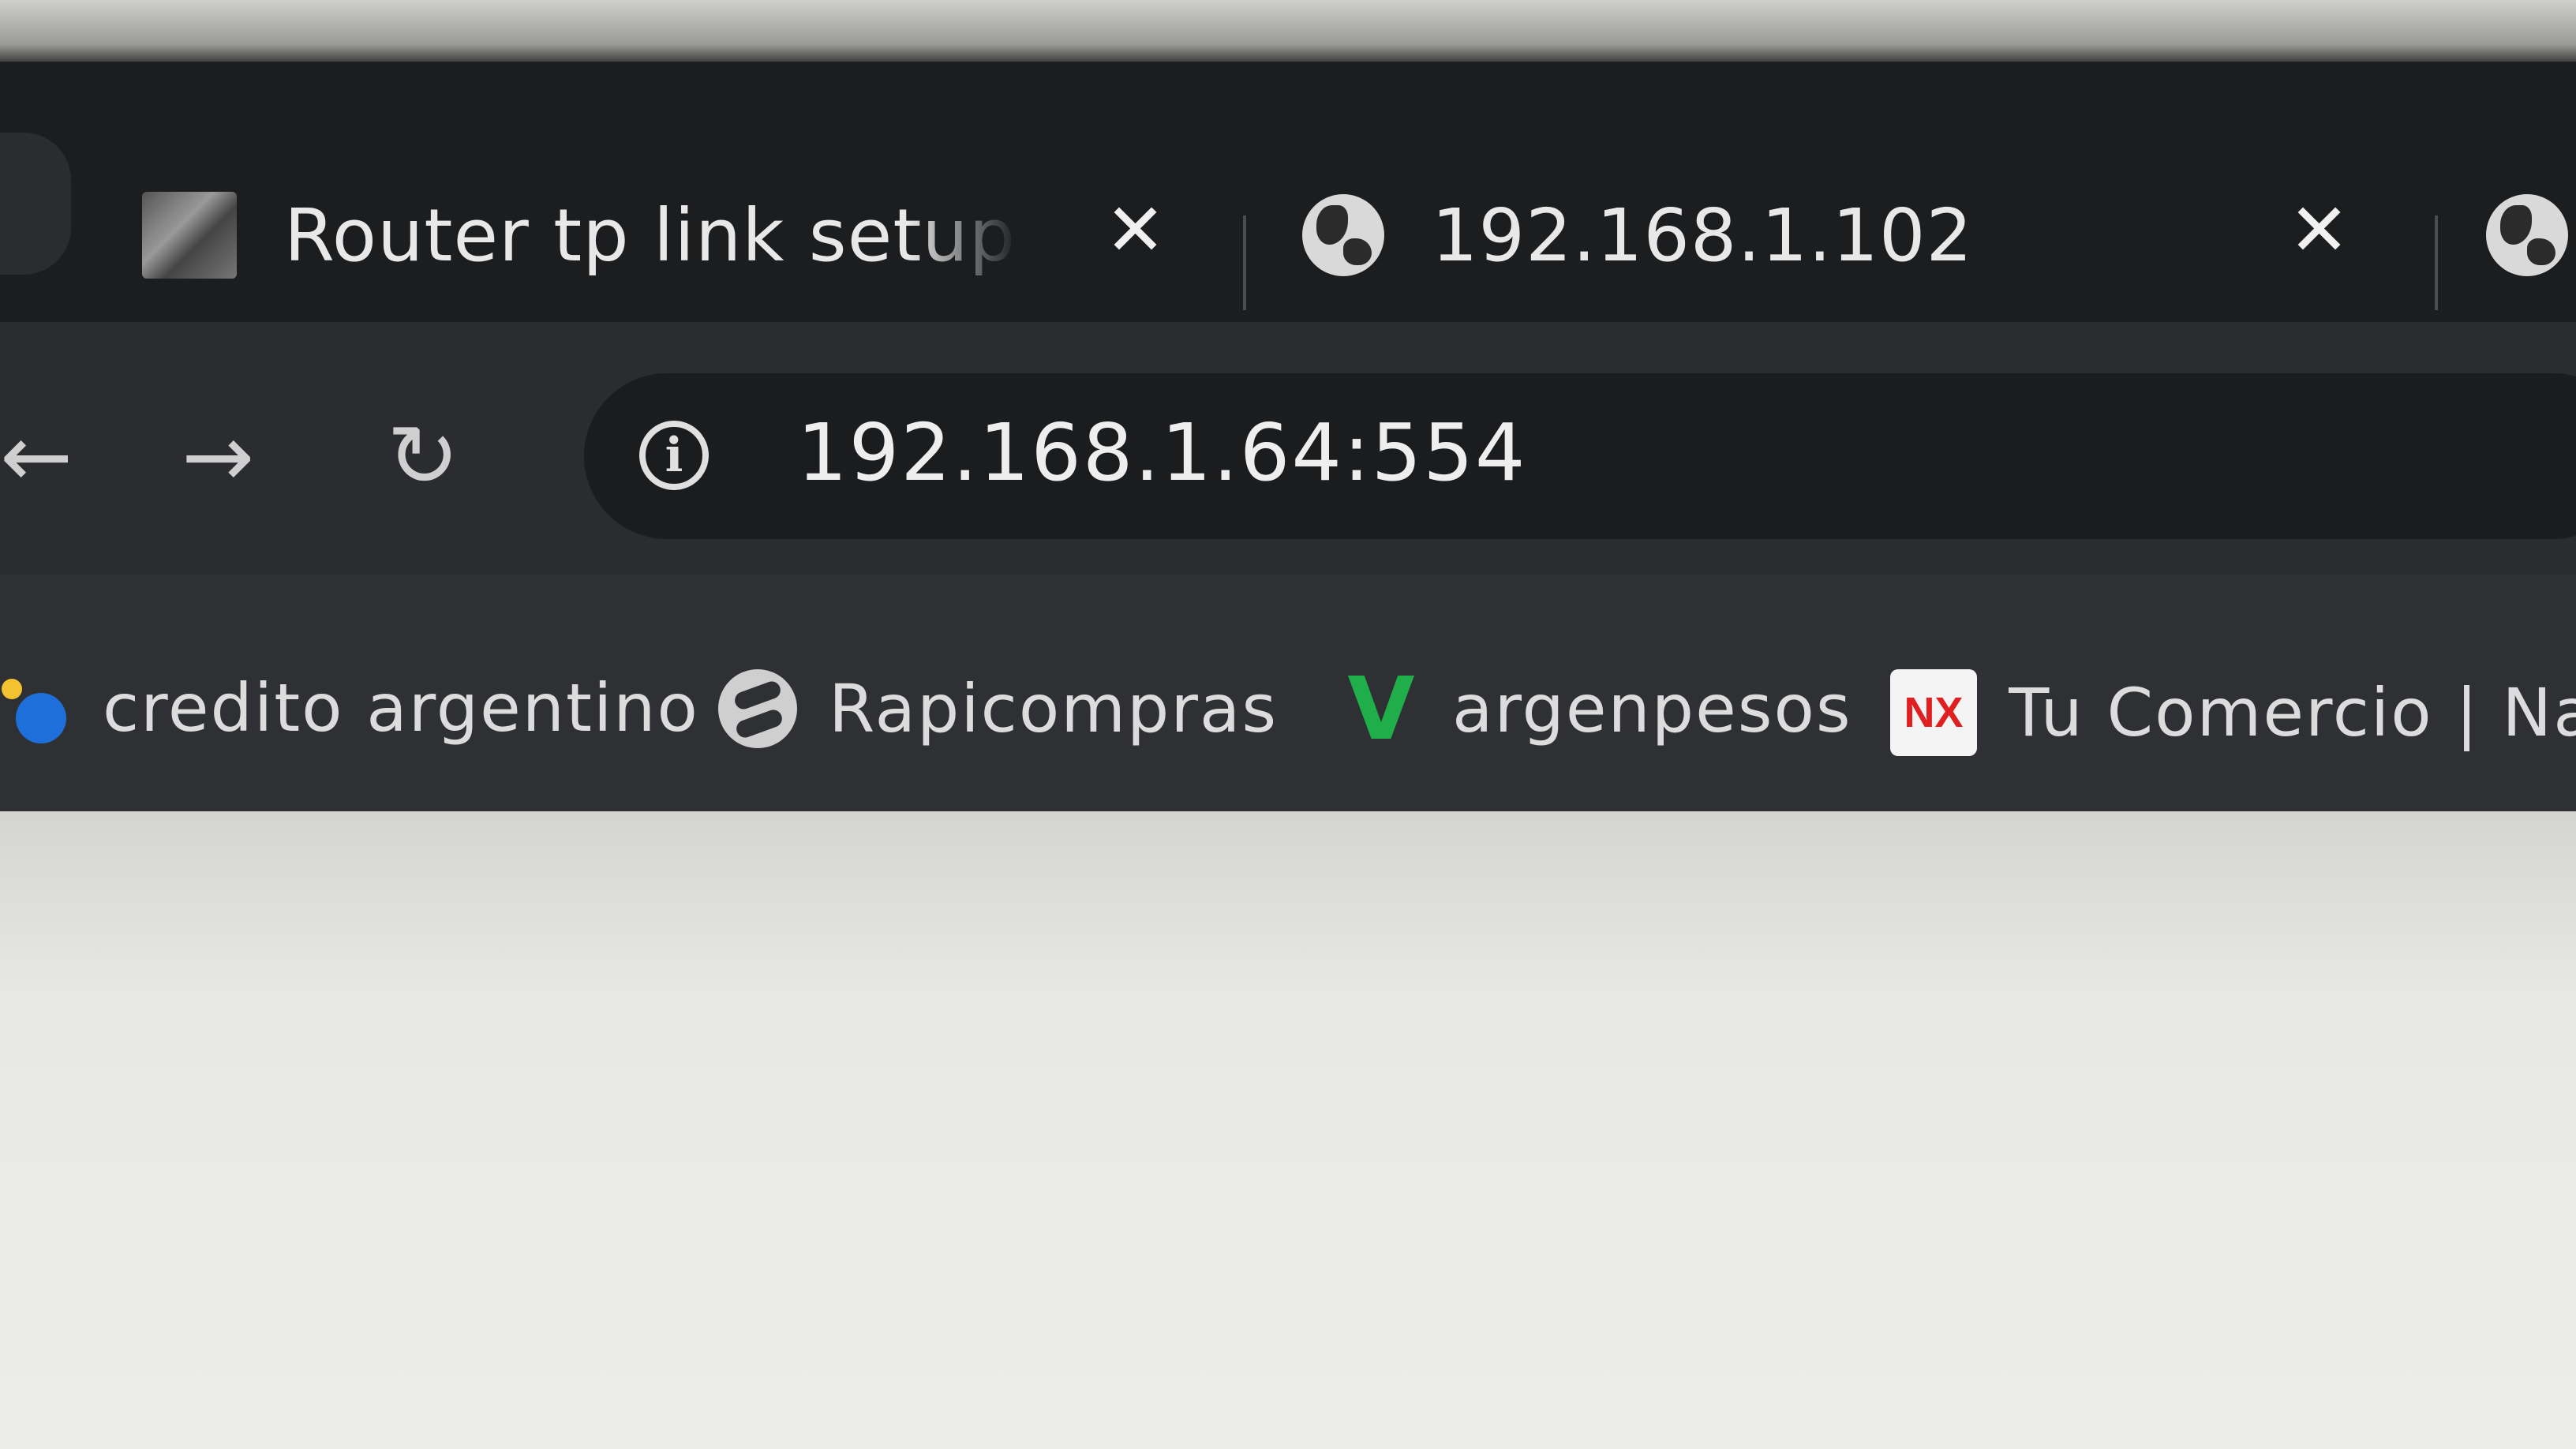  I want to click on forward-button: →, so click(218, 456).